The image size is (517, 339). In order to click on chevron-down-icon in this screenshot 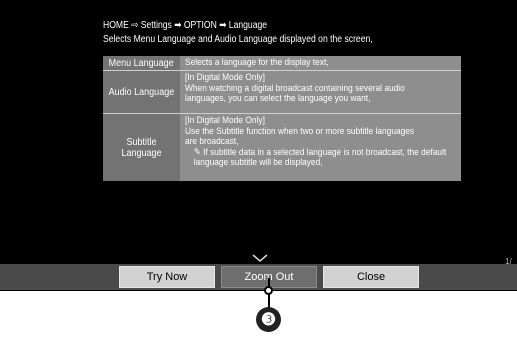, I will do `click(260, 258)`.